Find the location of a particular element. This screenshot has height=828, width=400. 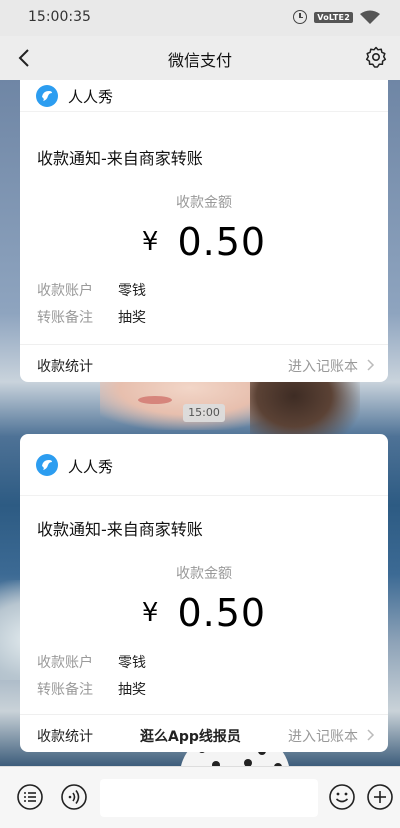

nav-bar: 微信支付 is located at coordinates (200, 58).